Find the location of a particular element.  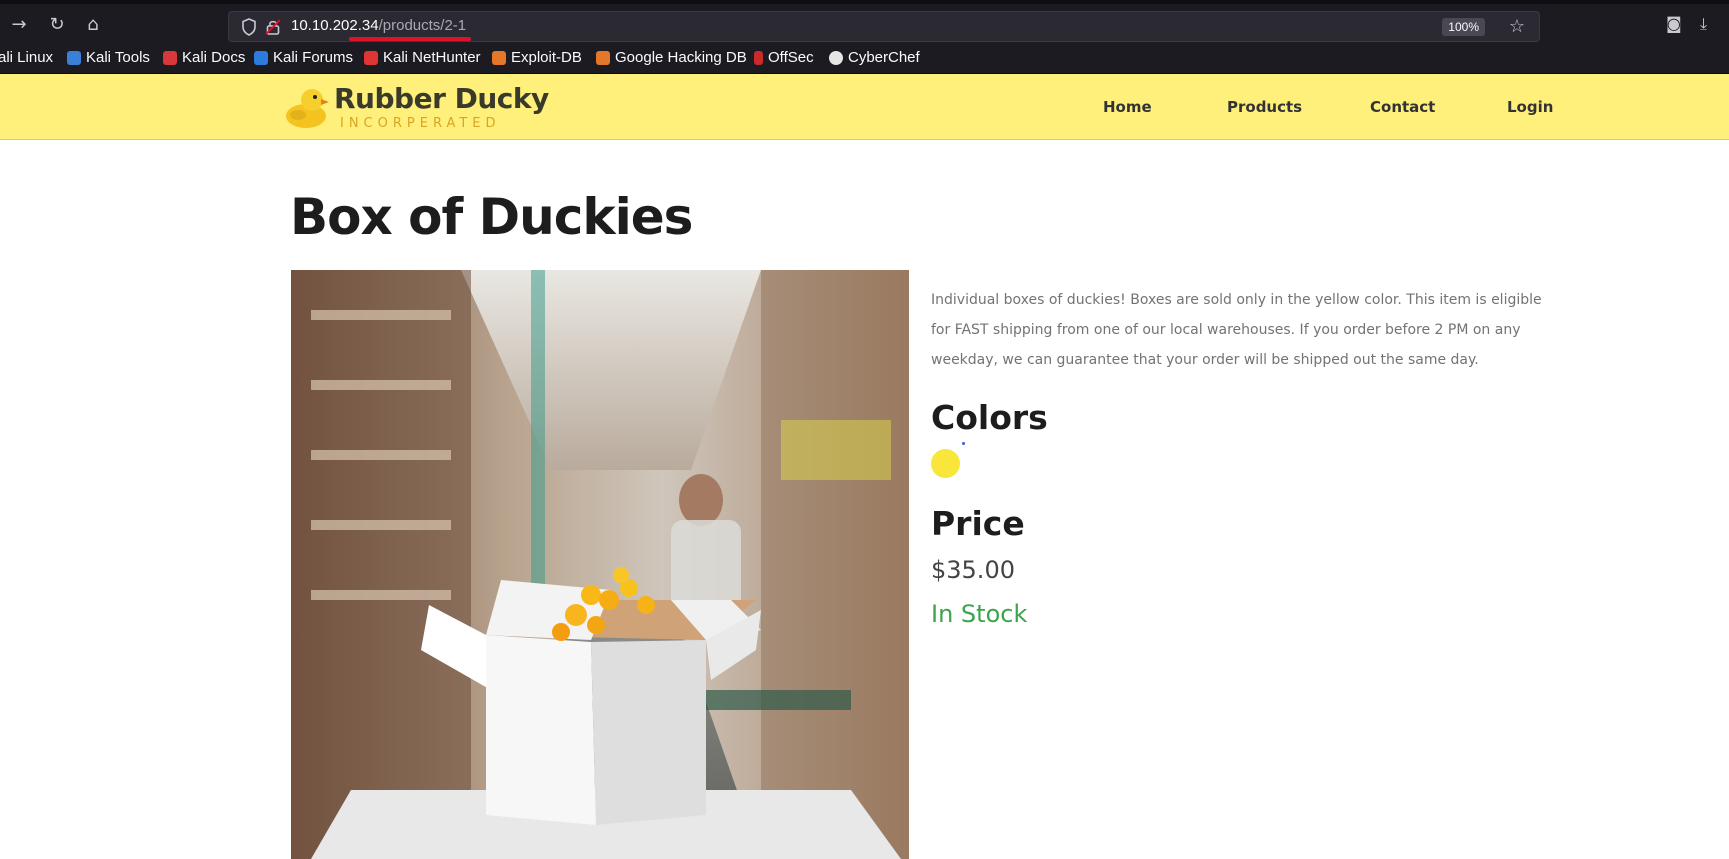

bookmark-exploit-db: Exploit-DB is located at coordinates (537, 57).